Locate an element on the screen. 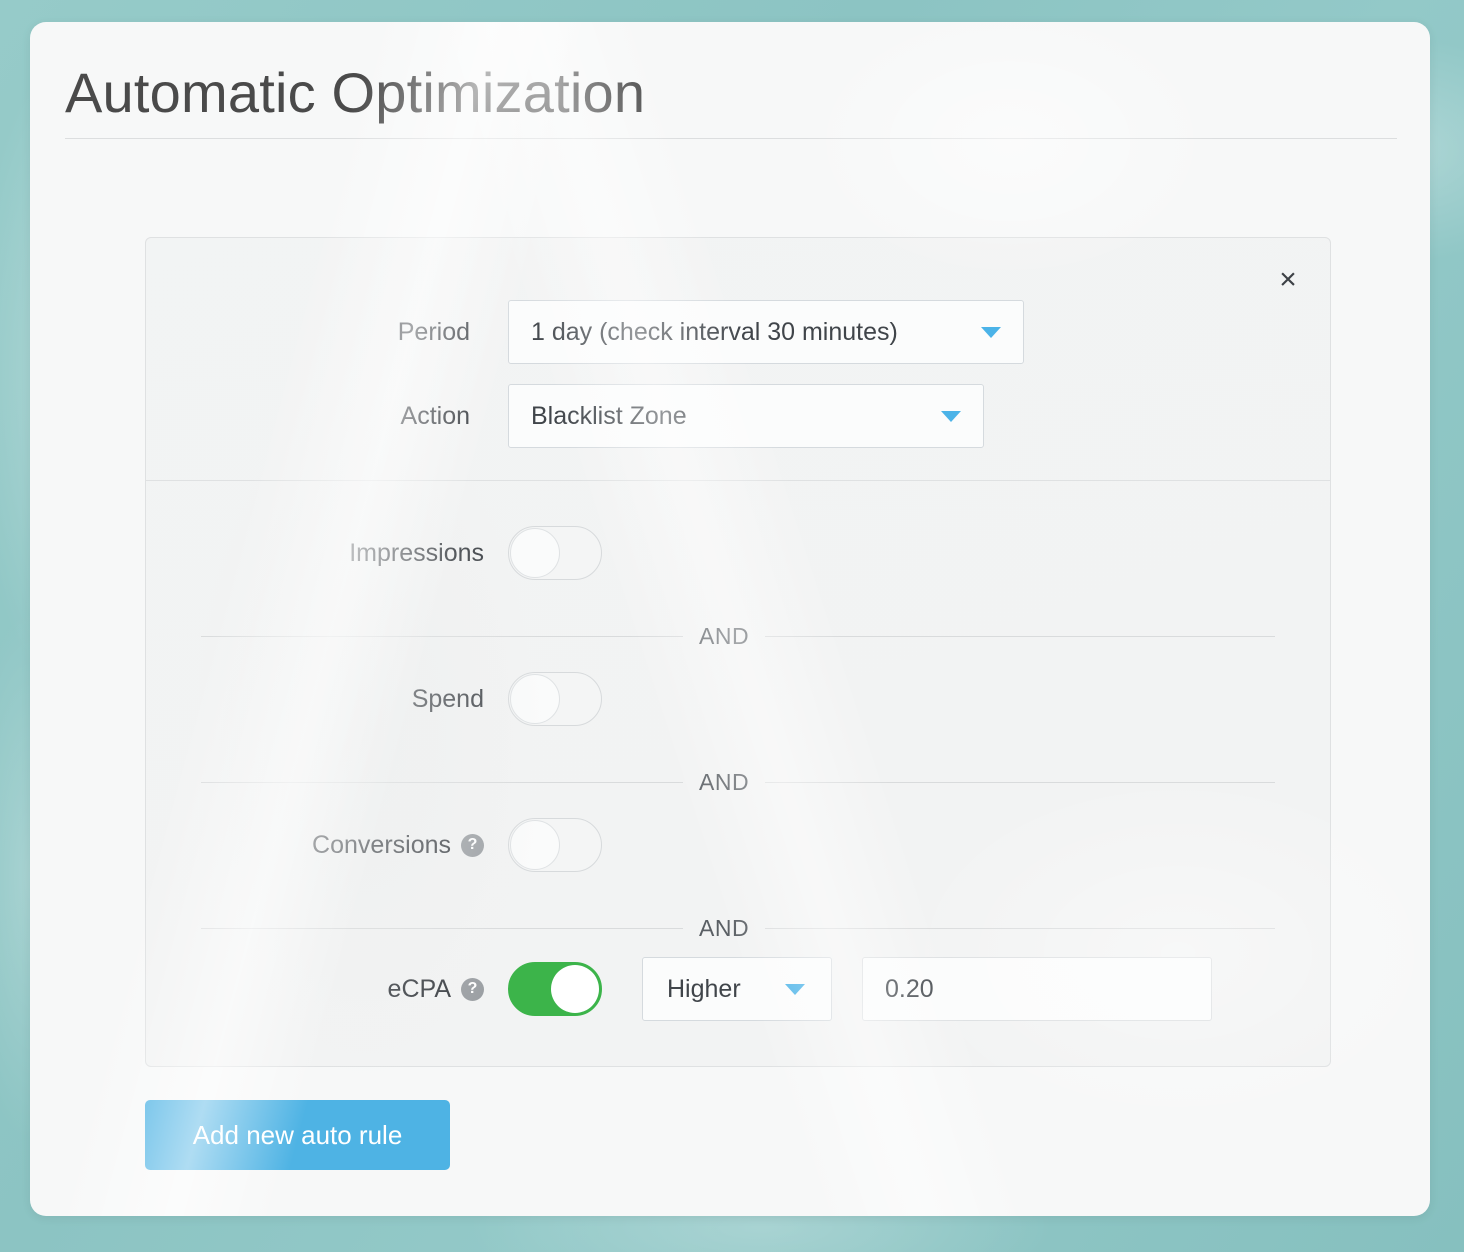  impressions-label: Impressions is located at coordinates (327, 553).